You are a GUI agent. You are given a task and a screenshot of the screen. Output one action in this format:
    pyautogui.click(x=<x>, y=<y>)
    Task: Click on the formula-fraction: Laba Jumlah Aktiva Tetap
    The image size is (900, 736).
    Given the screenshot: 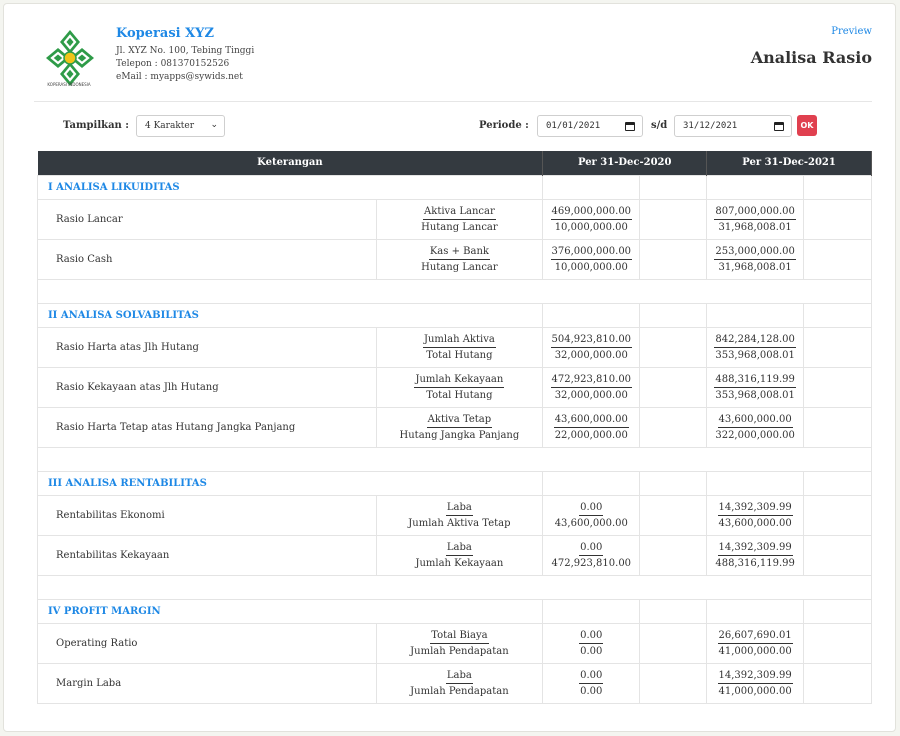 What is the action you would take?
    pyautogui.click(x=459, y=515)
    